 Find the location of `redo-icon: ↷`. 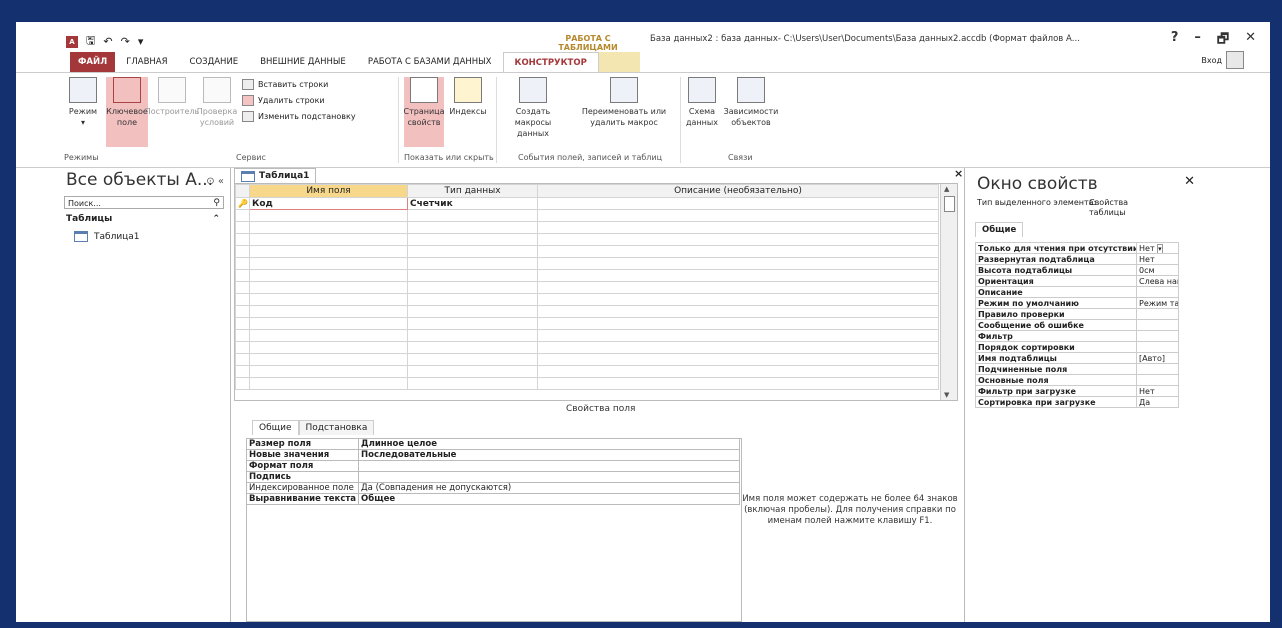

redo-icon: ↷ is located at coordinates (125, 41).